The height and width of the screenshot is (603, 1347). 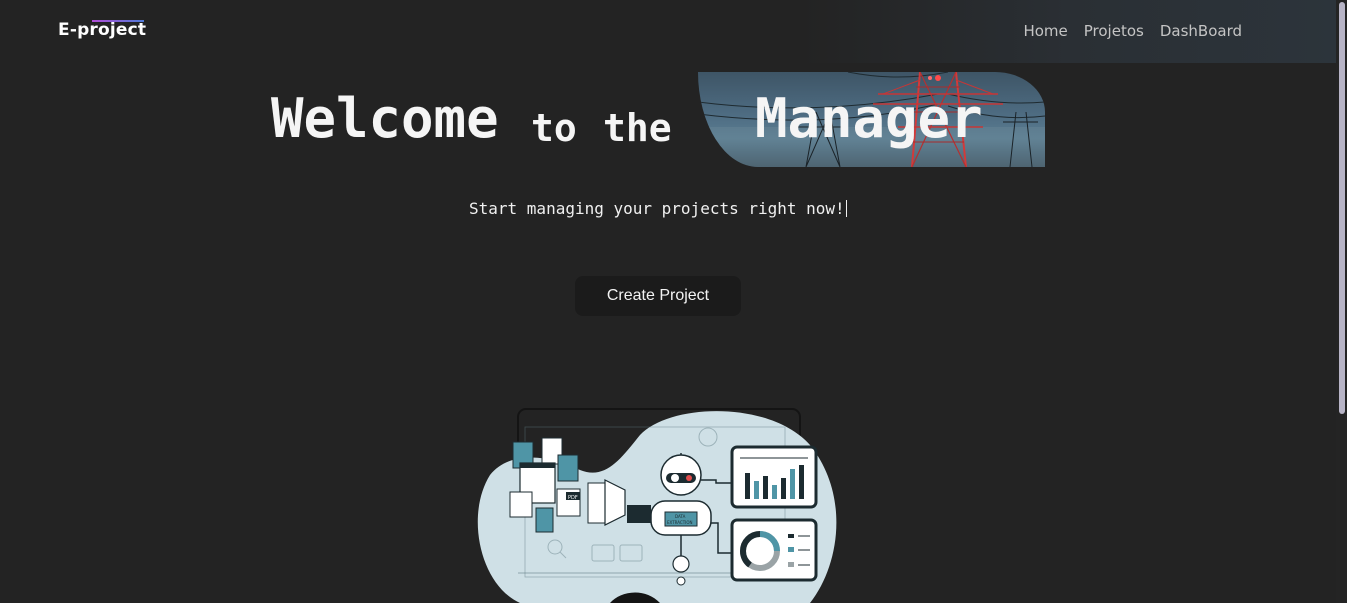 I want to click on scrollbar, so click(x=1341, y=301).